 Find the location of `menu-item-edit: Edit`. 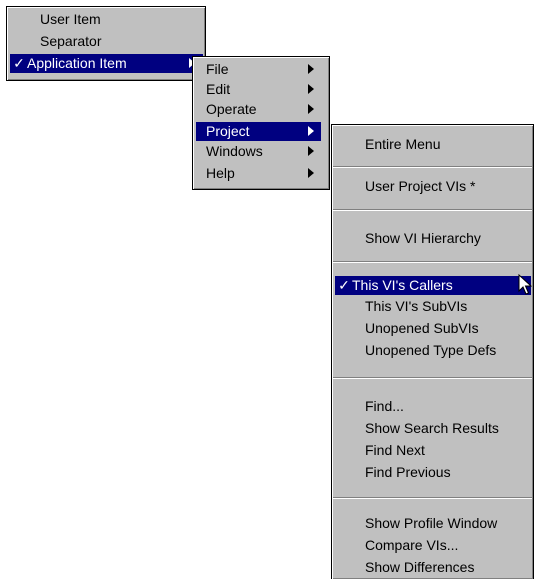

menu-item-edit: Edit is located at coordinates (258, 89).